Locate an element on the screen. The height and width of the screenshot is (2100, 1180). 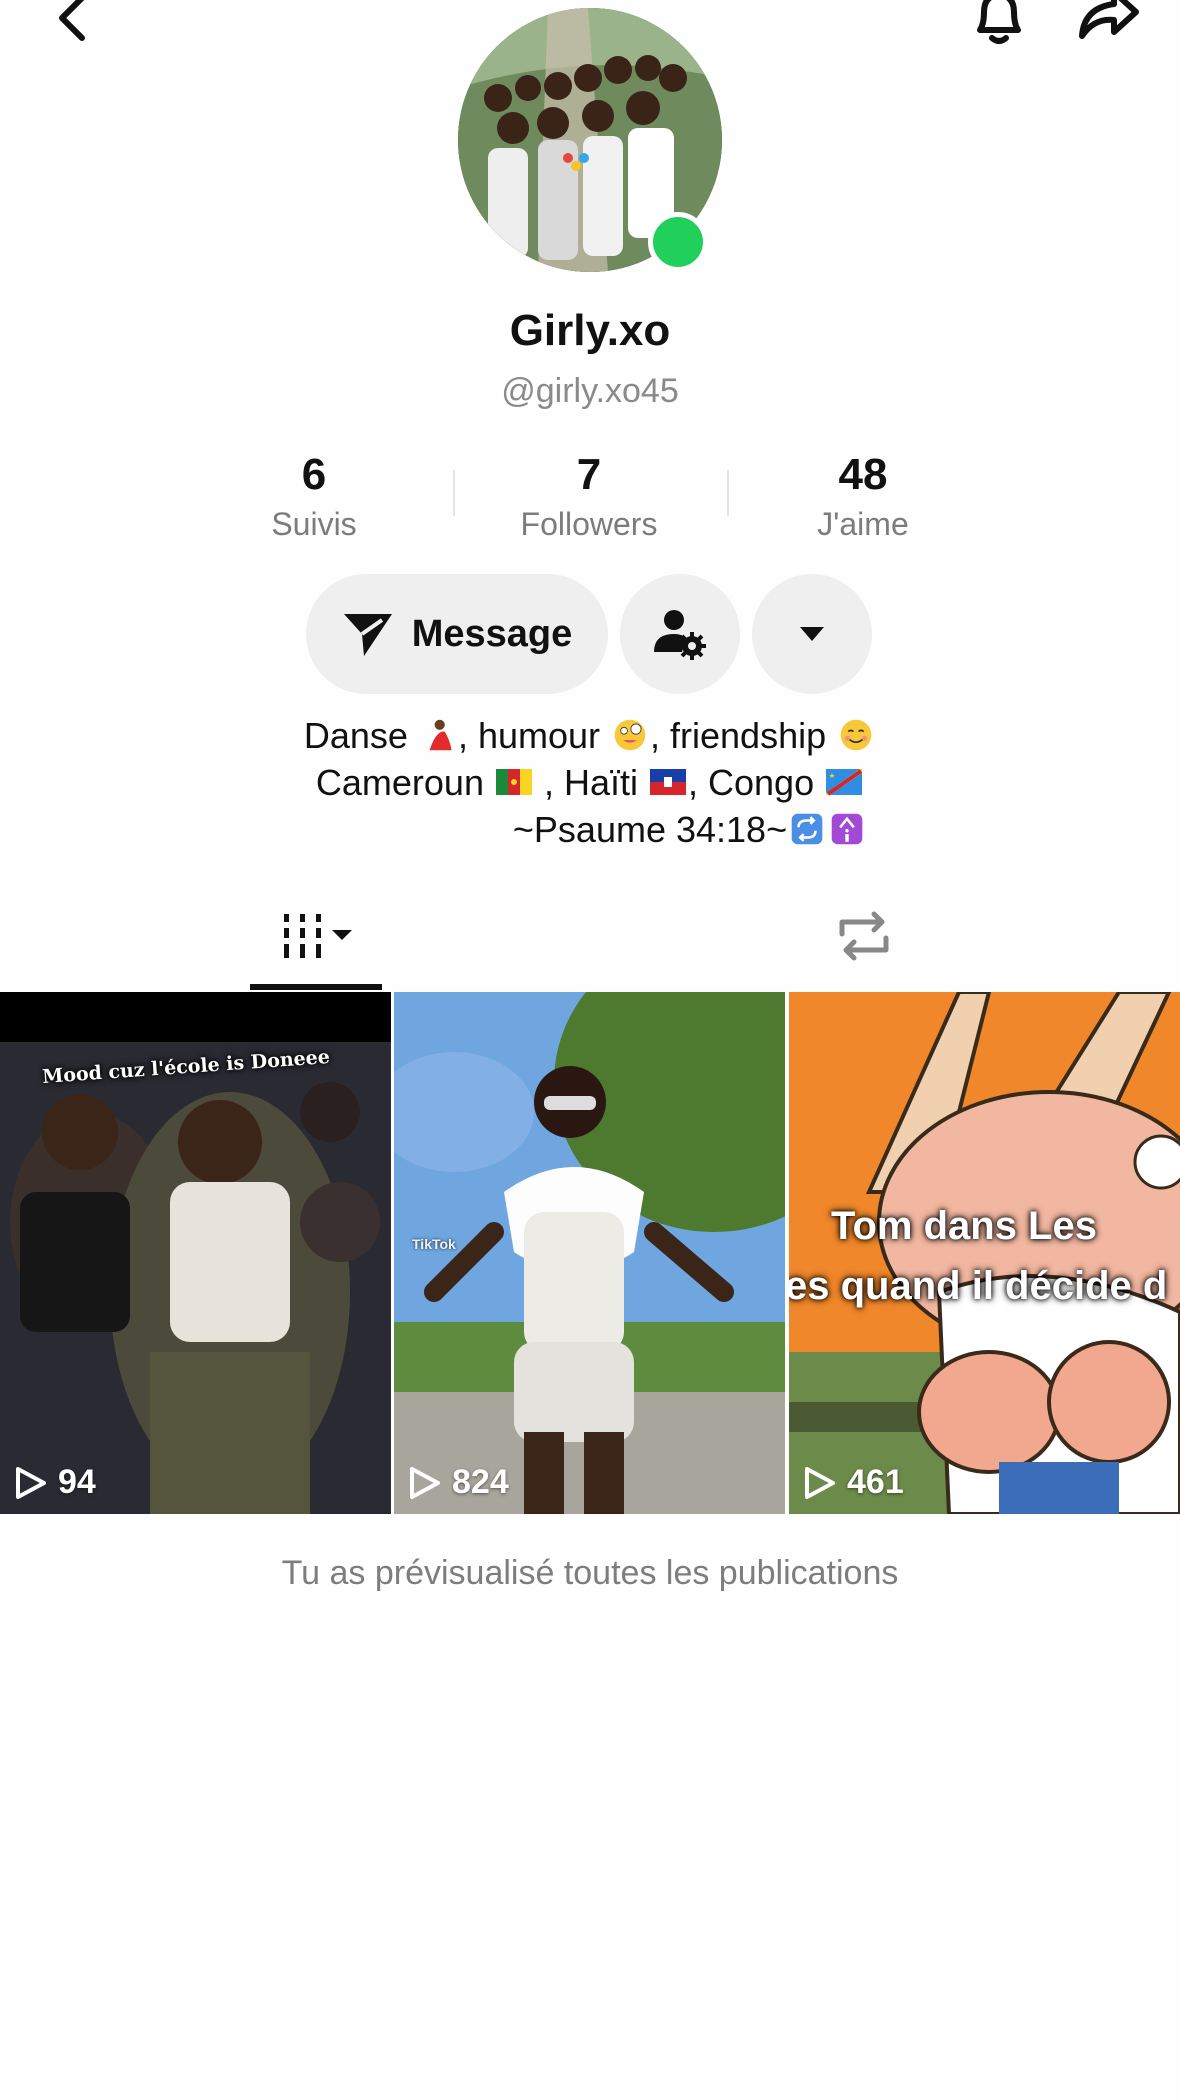
bio-line-3: ~Psaume 34:18~ is located at coordinates (590, 829).